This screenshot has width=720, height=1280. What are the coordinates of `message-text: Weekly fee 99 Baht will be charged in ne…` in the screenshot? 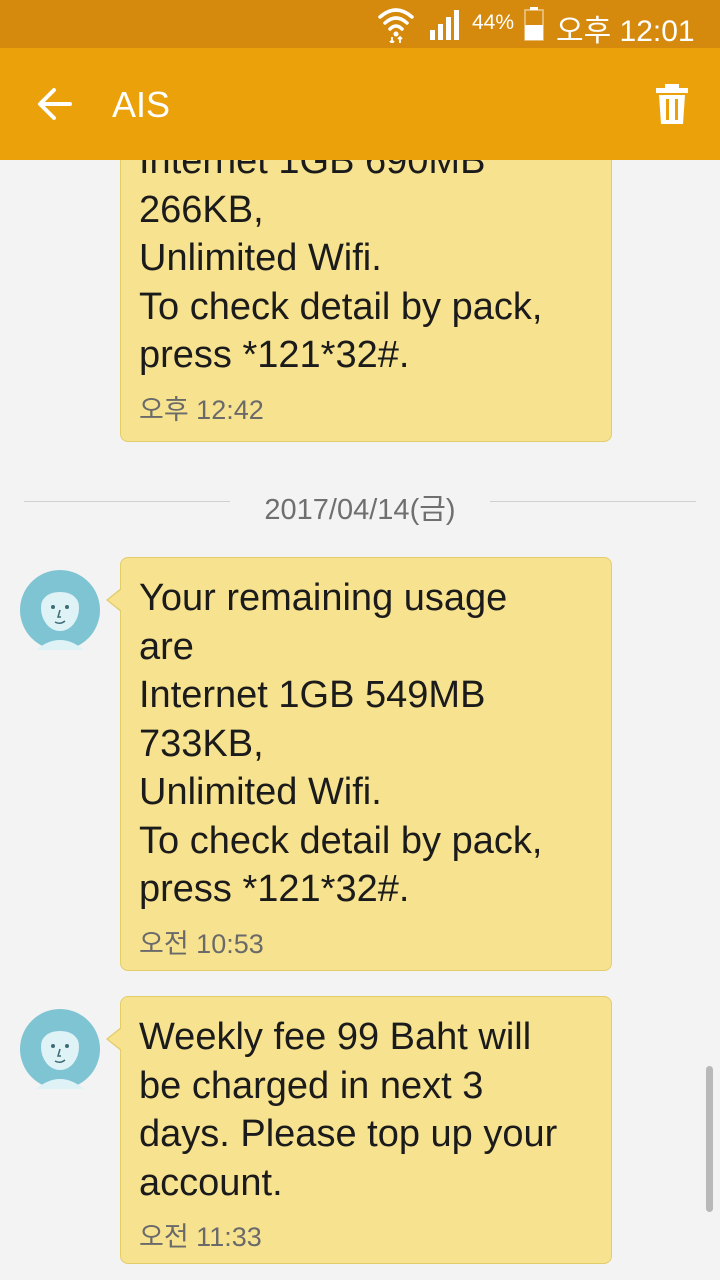 It's located at (348, 1110).